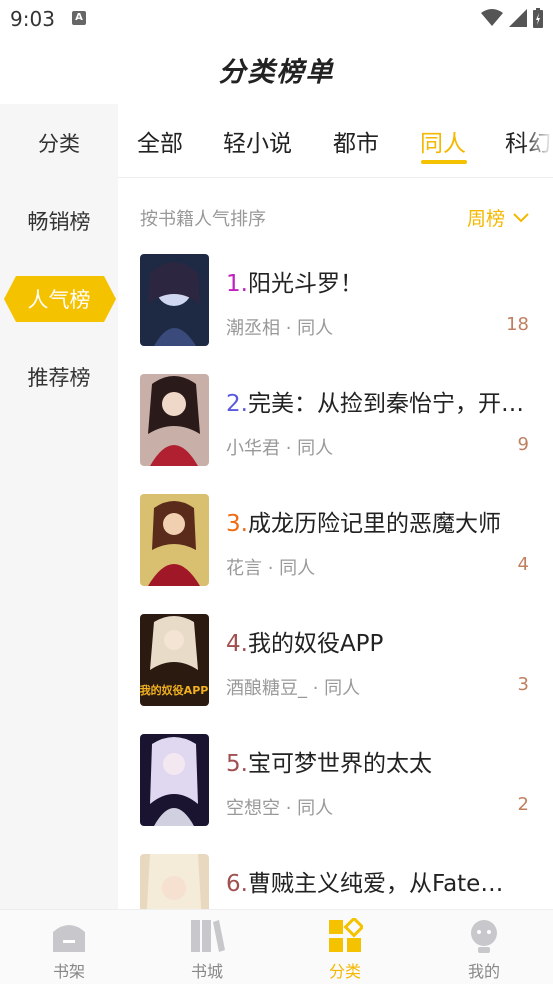 This screenshot has height=984, width=553. Describe the element at coordinates (59, 378) in the screenshot. I see `sidebar-item-recommended: 推荐榜` at that location.